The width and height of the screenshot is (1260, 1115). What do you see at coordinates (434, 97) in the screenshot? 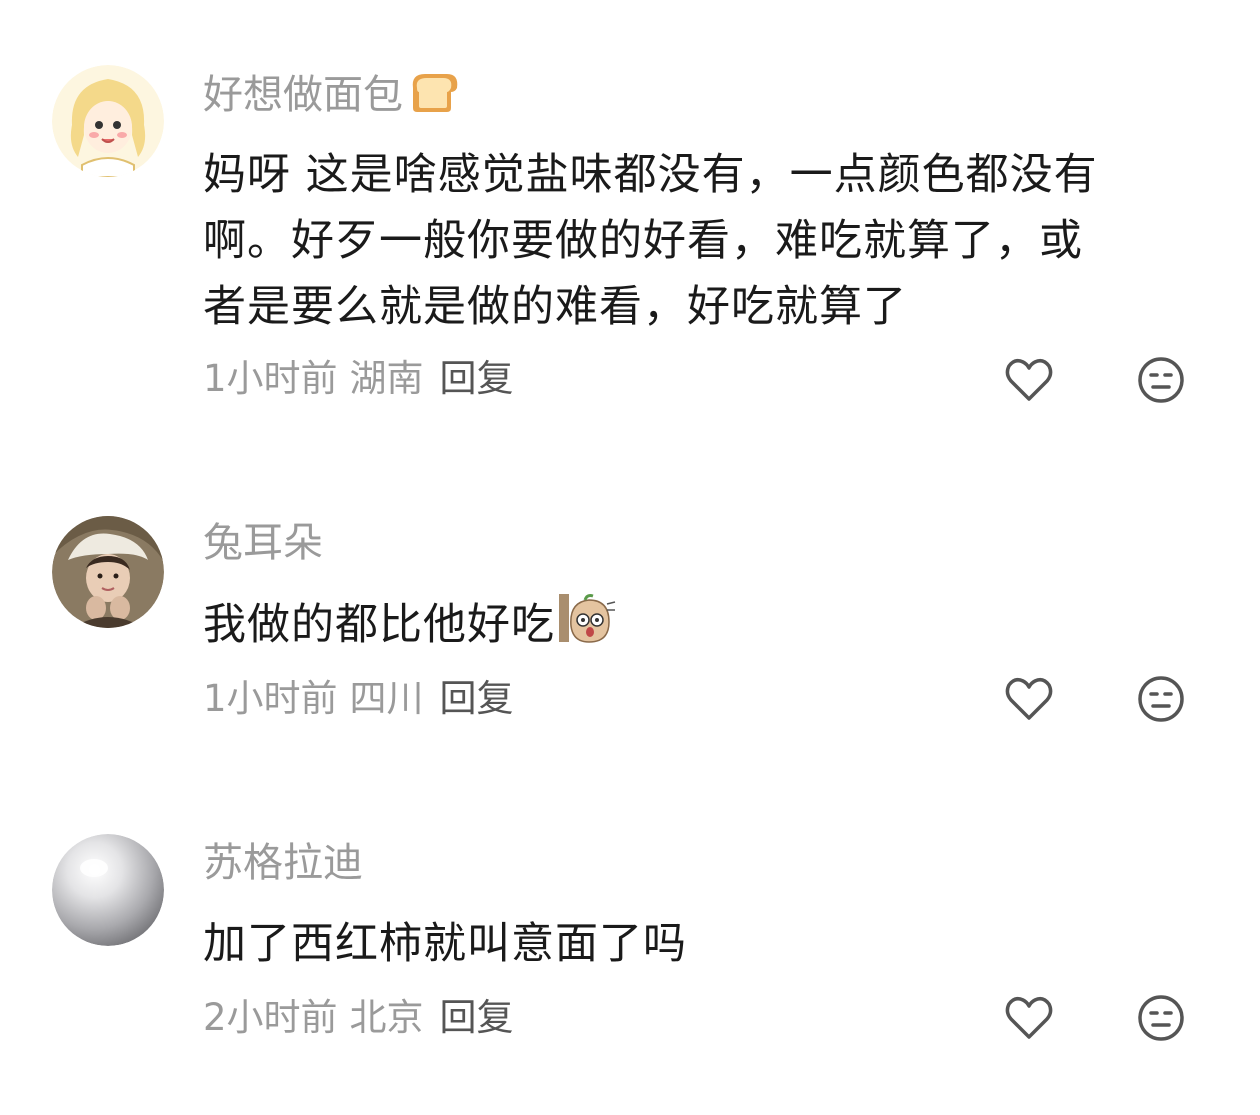
I see `bread-emoji-icon` at bounding box center [434, 97].